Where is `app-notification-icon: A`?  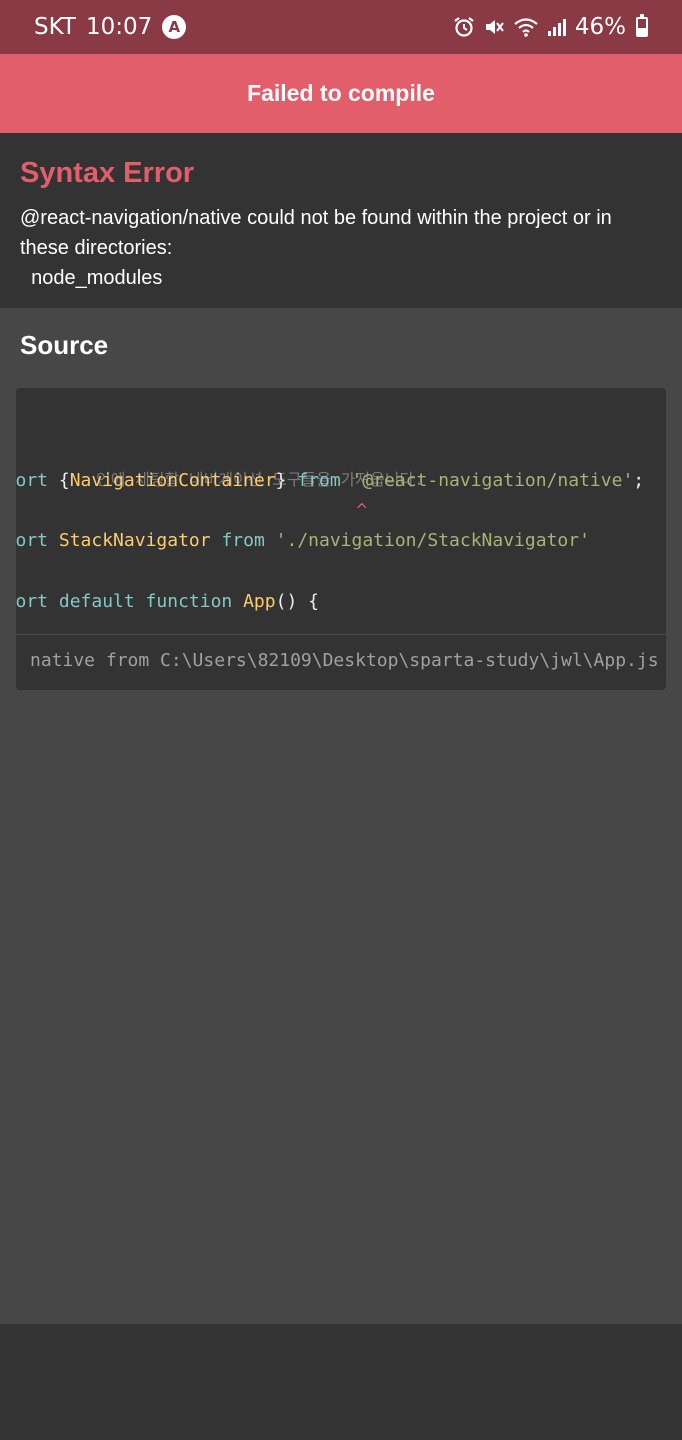
app-notification-icon: A is located at coordinates (174, 27).